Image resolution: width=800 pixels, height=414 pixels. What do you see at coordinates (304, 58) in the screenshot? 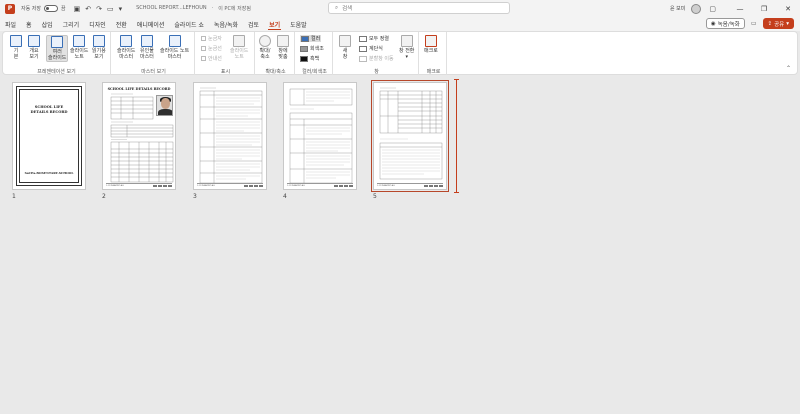
I see `black-white-swatch-icon` at bounding box center [304, 58].